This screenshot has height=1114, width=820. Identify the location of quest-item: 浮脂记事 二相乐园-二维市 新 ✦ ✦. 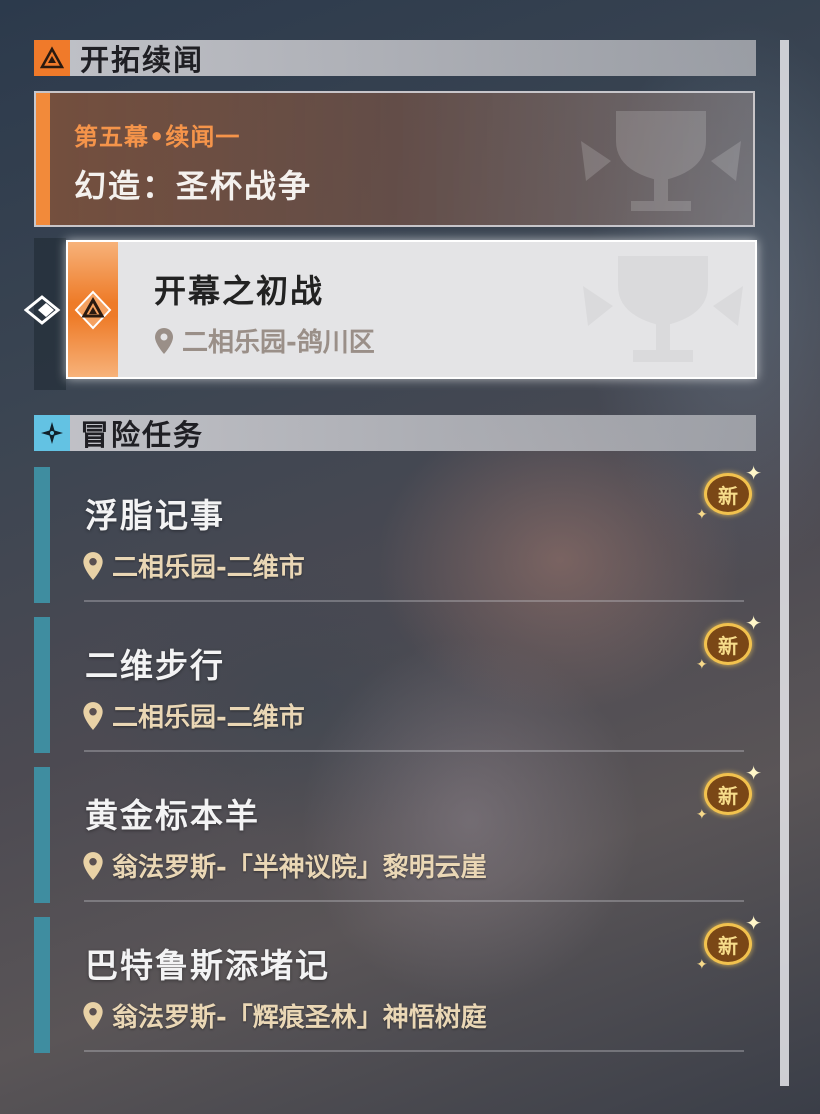
(398, 532).